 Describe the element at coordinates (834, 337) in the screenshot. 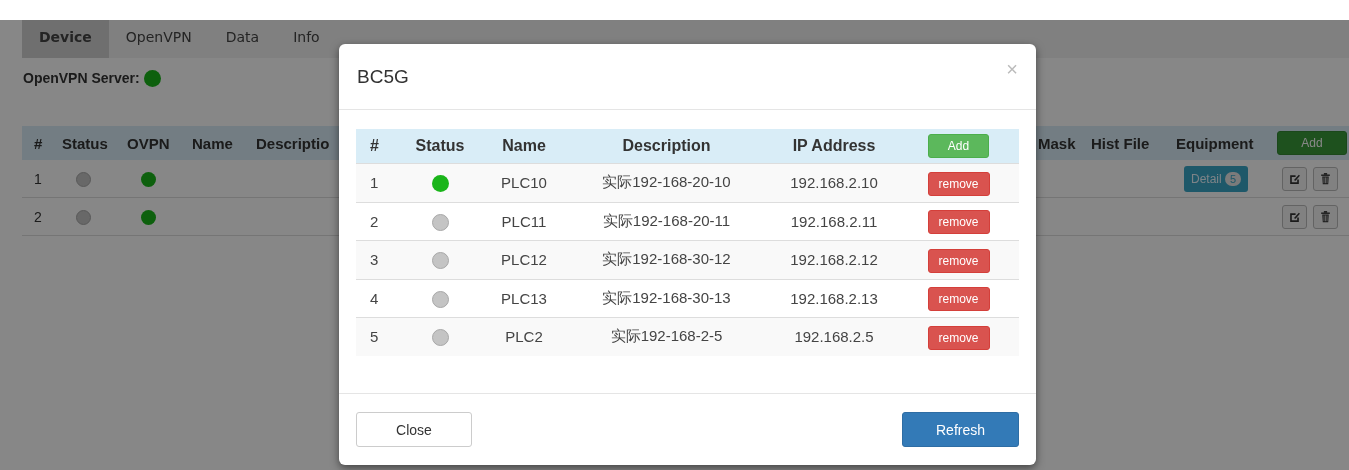

I see `table-cell-text: 192.168.2.5` at that location.